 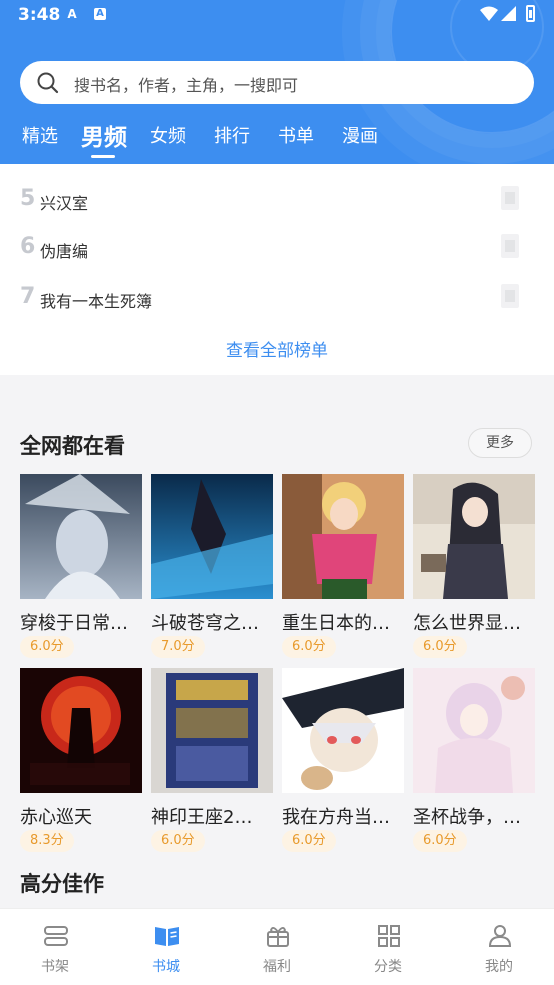 I want to click on battery-icon, so click(x=530, y=13).